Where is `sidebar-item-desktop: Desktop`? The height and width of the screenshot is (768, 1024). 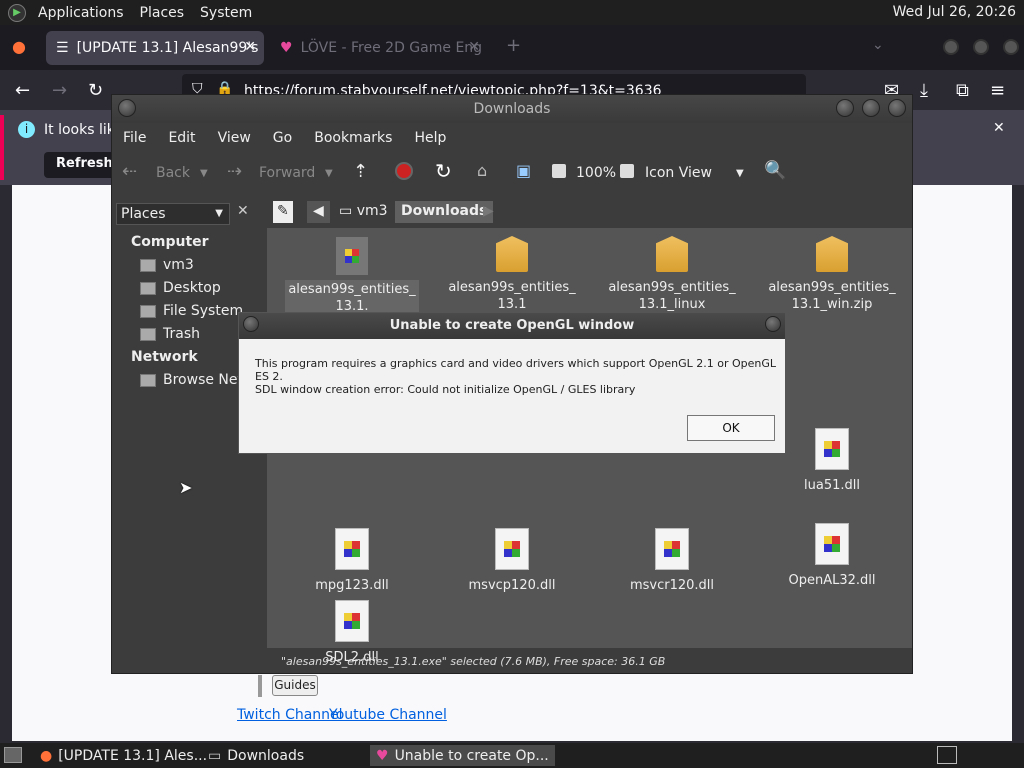 sidebar-item-desktop: Desktop is located at coordinates (180, 288).